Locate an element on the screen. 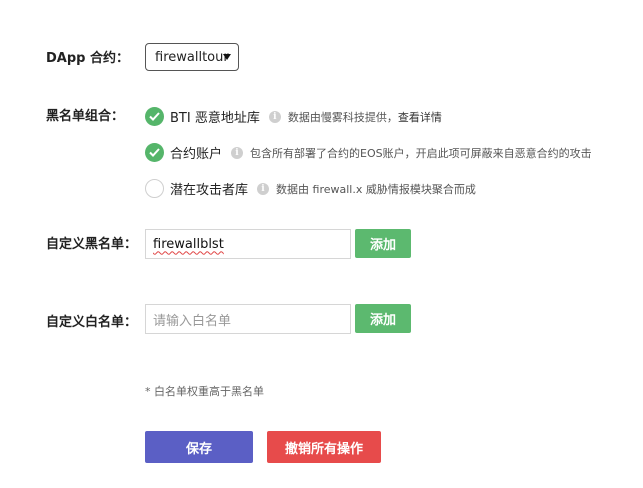 Image resolution: width=643 pixels, height=488 pixels. option-description: 数据由慢雾科技提供， is located at coordinates (342, 117).